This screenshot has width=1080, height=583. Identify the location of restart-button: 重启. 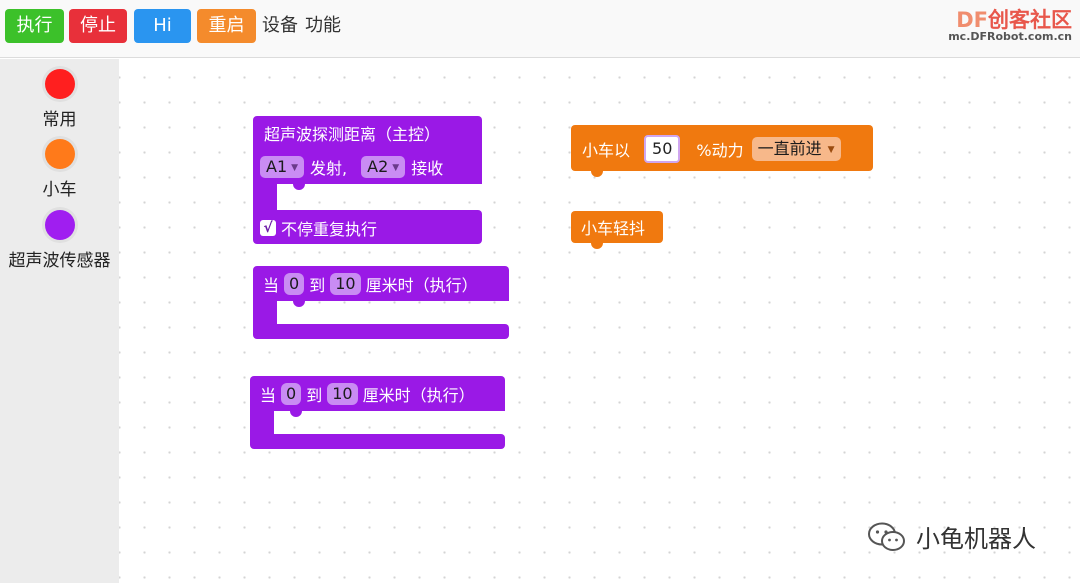
(226, 26).